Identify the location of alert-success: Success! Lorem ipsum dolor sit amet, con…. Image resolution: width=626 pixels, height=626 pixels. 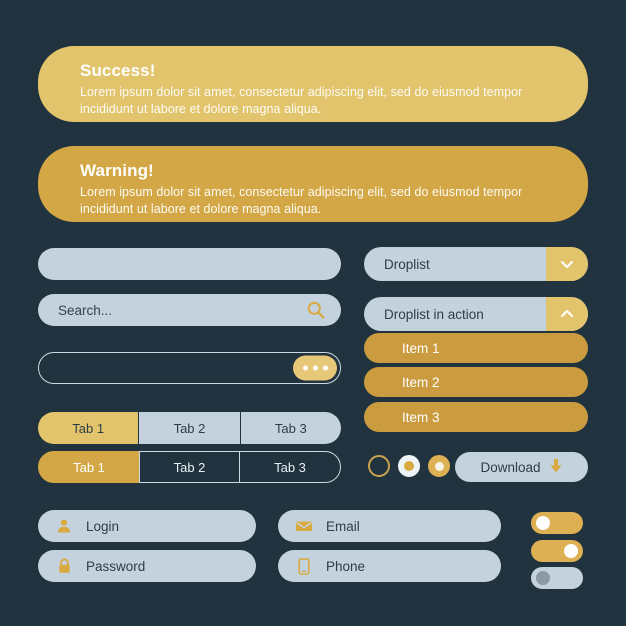
(313, 84).